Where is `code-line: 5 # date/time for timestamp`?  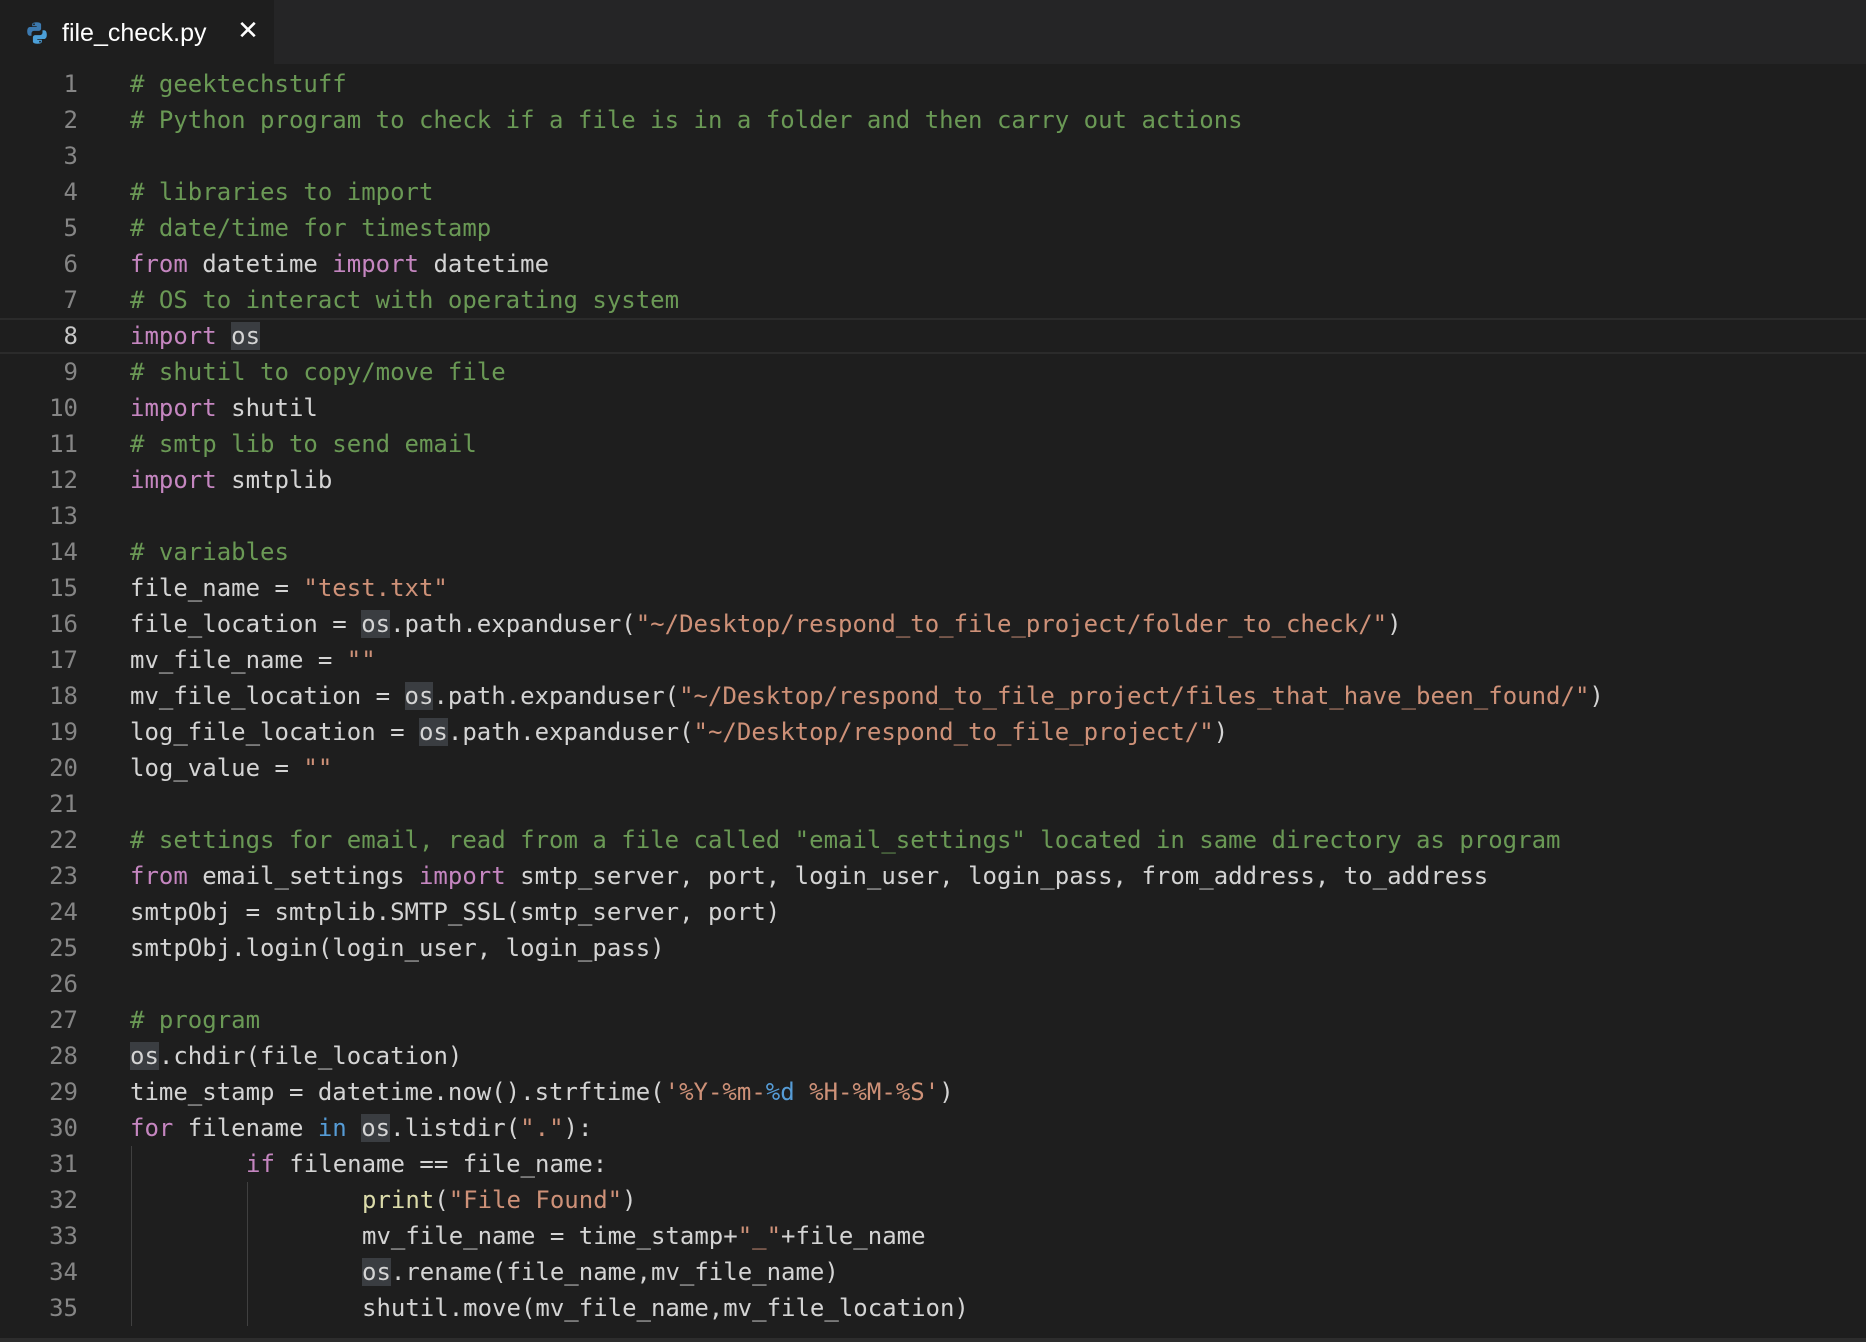
code-line: 5 # date/time for timestamp is located at coordinates (933, 228).